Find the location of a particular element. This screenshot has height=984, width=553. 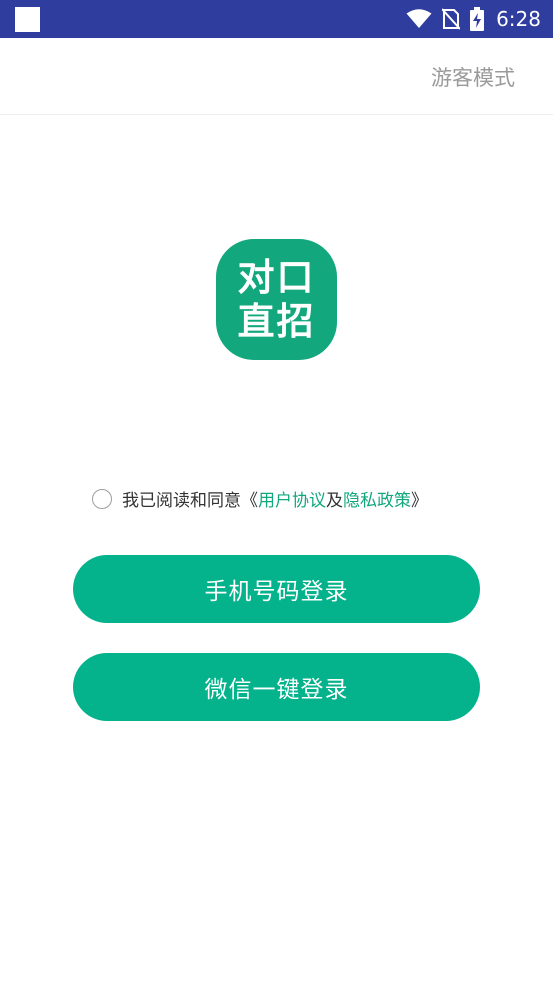

app-logo: 对口 直招 is located at coordinates (276, 299).